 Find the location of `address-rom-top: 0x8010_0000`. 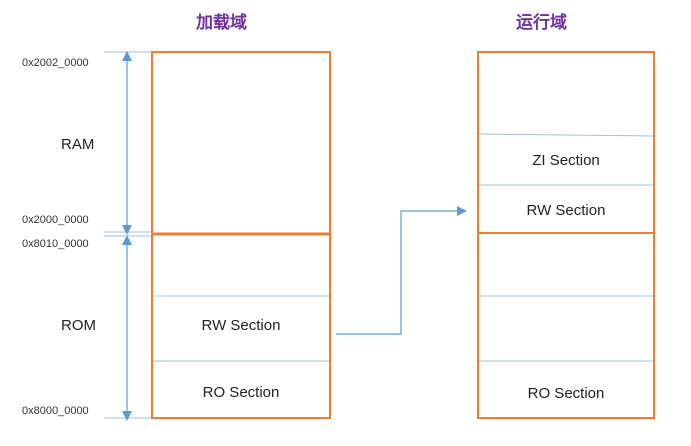

address-rom-top: 0x8010_0000 is located at coordinates (55, 244).